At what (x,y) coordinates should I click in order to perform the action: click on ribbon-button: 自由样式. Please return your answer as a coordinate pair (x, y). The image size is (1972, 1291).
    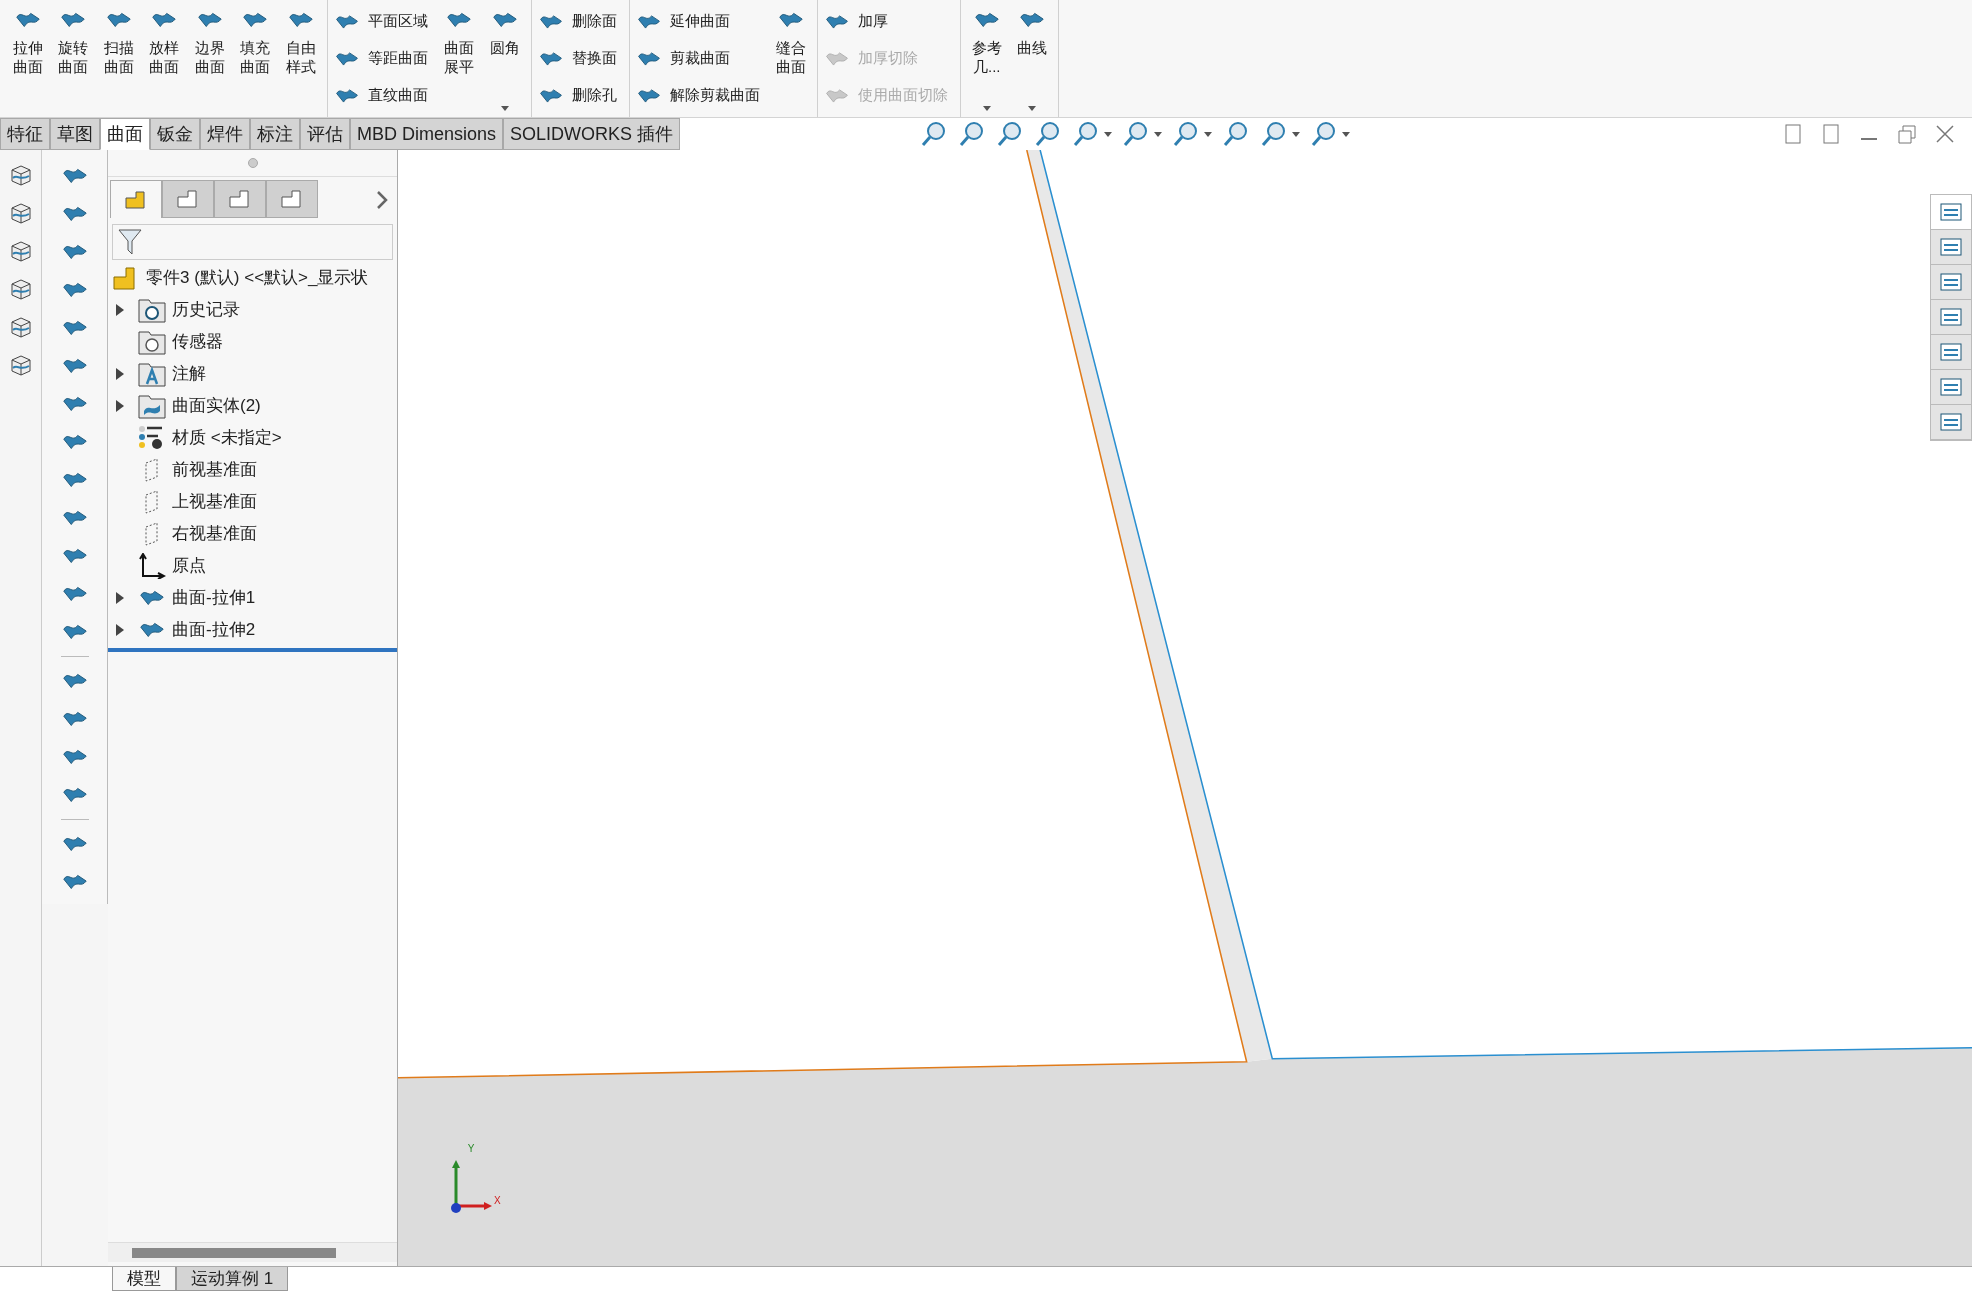
    Looking at the image, I should click on (301, 38).